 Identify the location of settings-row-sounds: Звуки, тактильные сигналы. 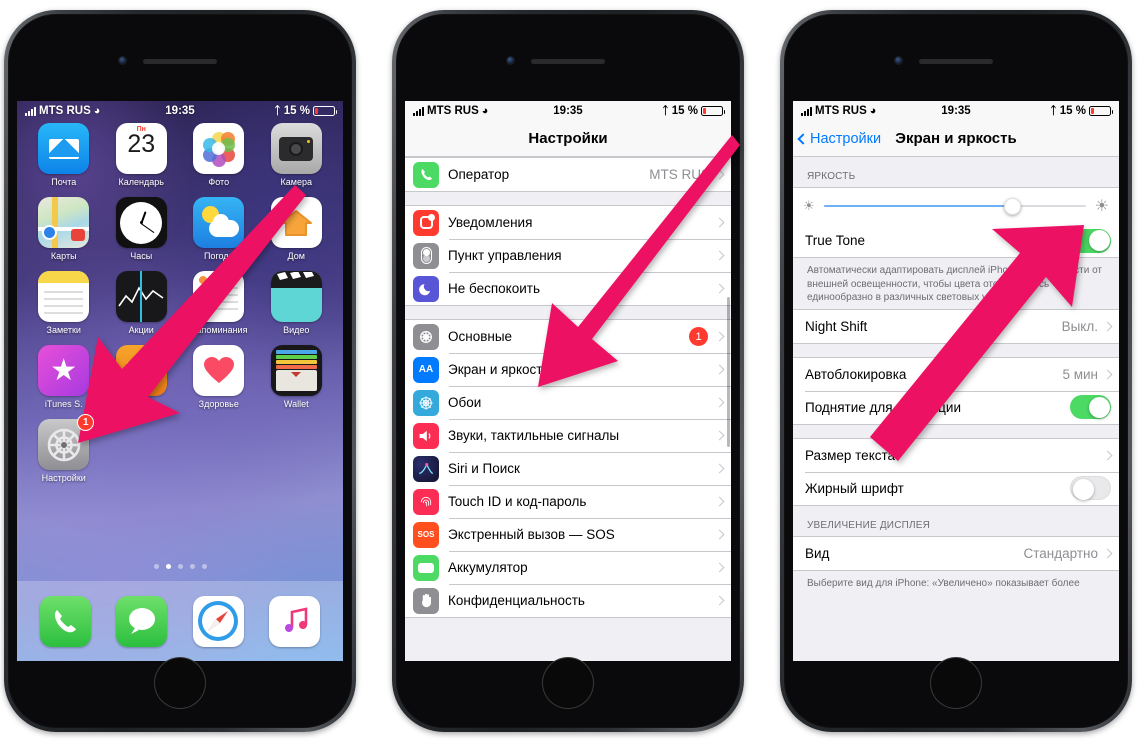
(568, 435).